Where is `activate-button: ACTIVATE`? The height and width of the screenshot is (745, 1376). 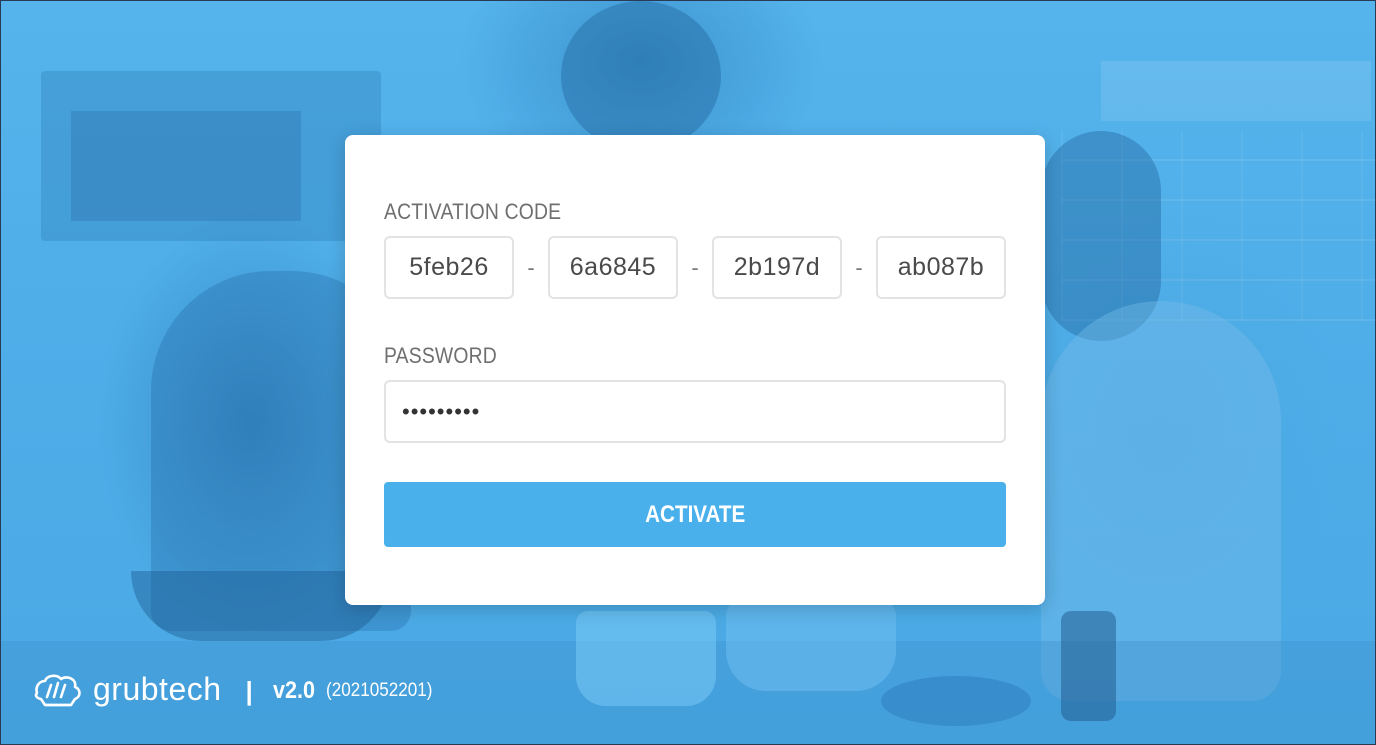 activate-button: ACTIVATE is located at coordinates (695, 514).